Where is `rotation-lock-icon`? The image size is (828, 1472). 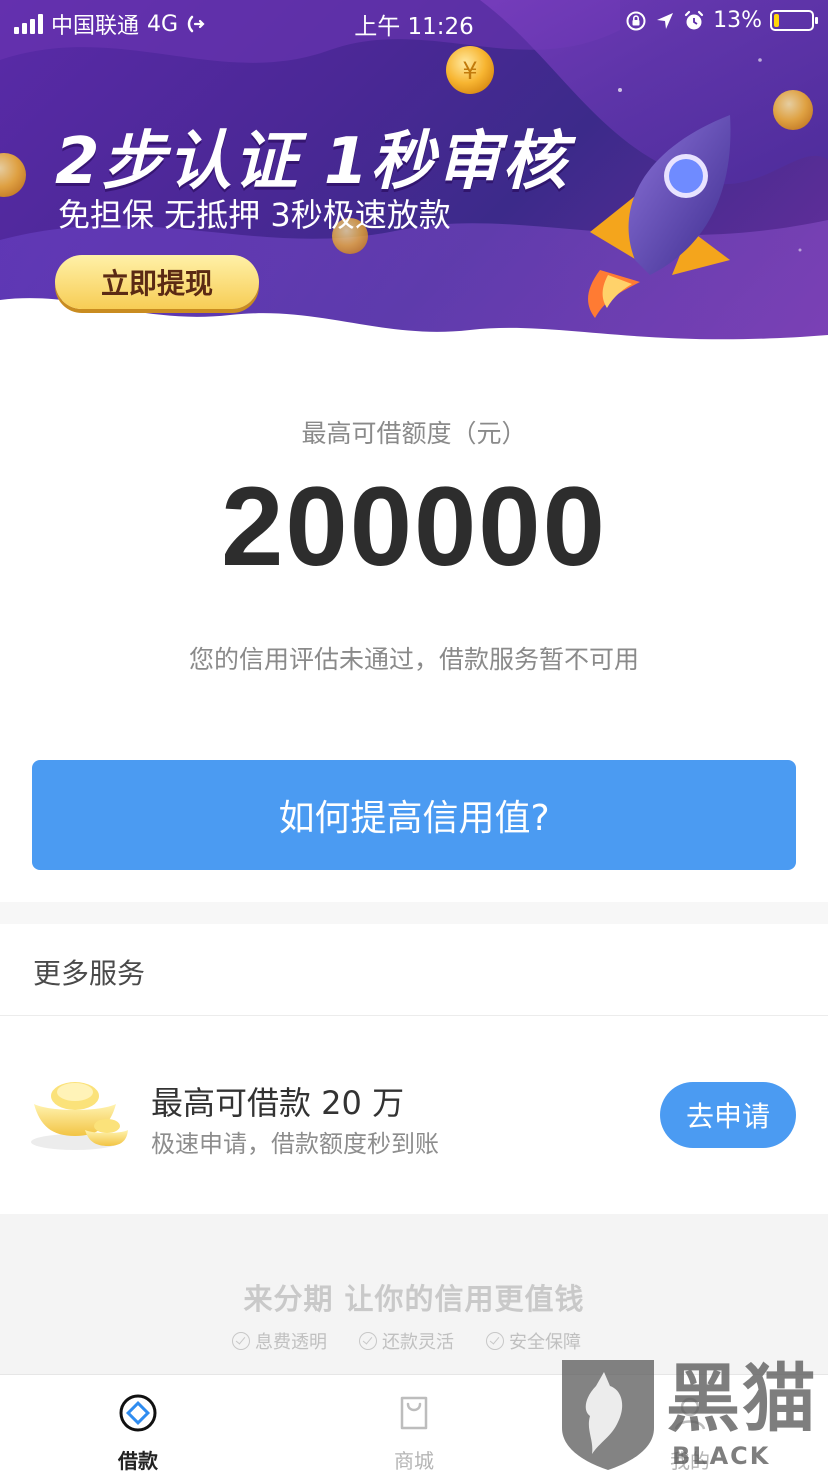 rotation-lock-icon is located at coordinates (636, 20).